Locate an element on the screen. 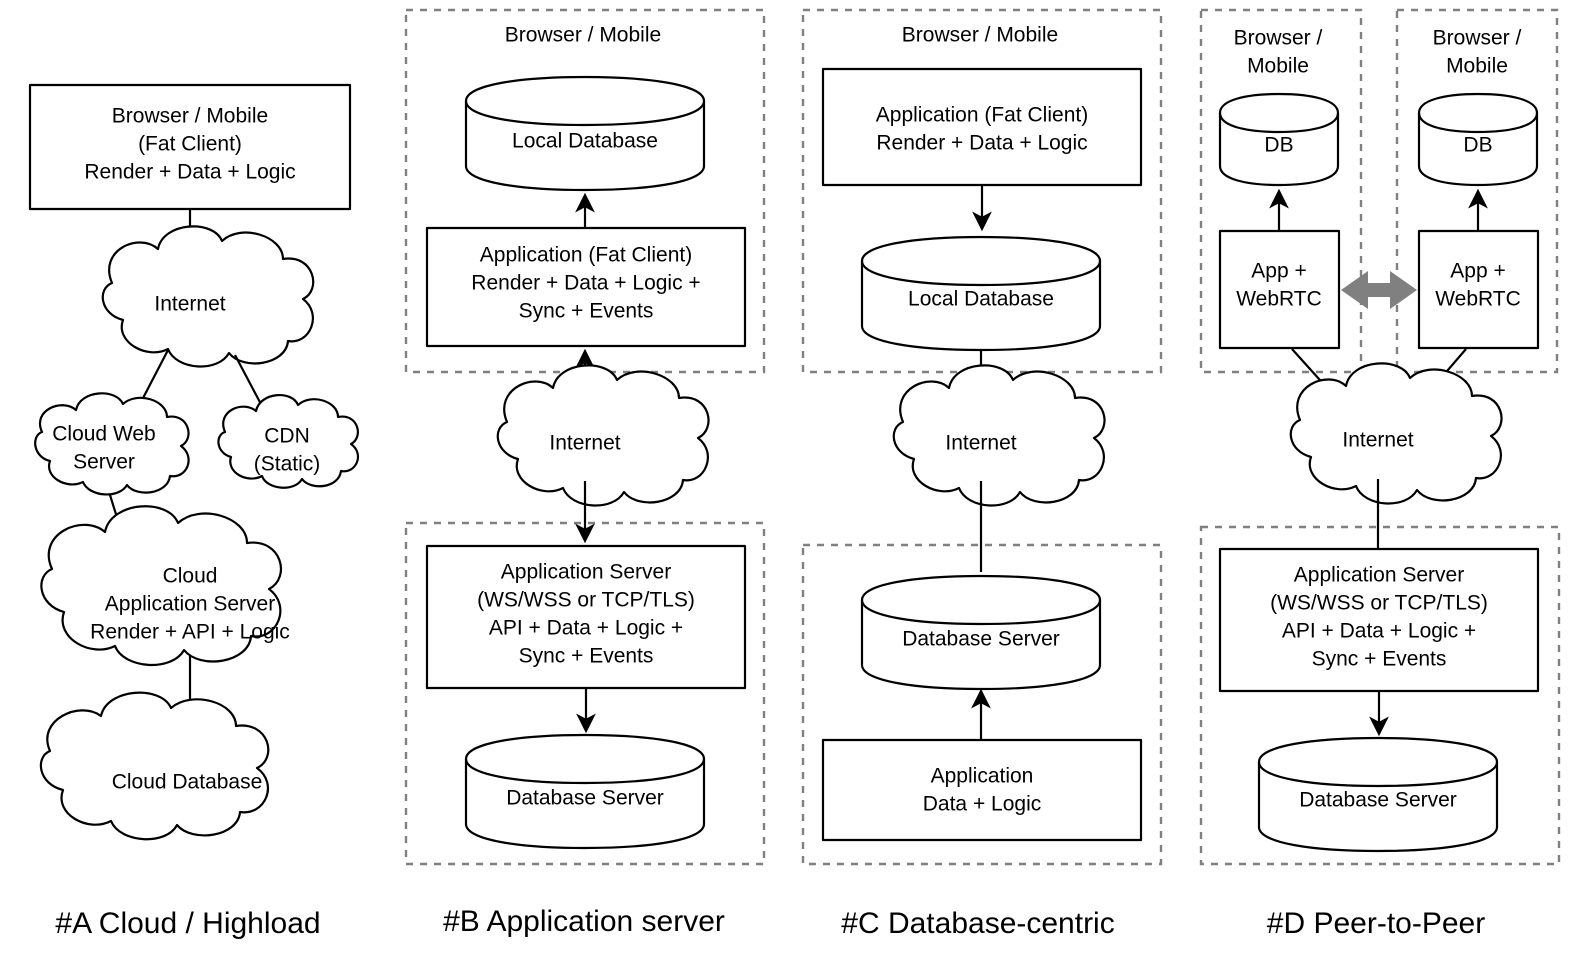 The width and height of the screenshot is (1582, 966). b-local-database: Local Database is located at coordinates (585, 133).